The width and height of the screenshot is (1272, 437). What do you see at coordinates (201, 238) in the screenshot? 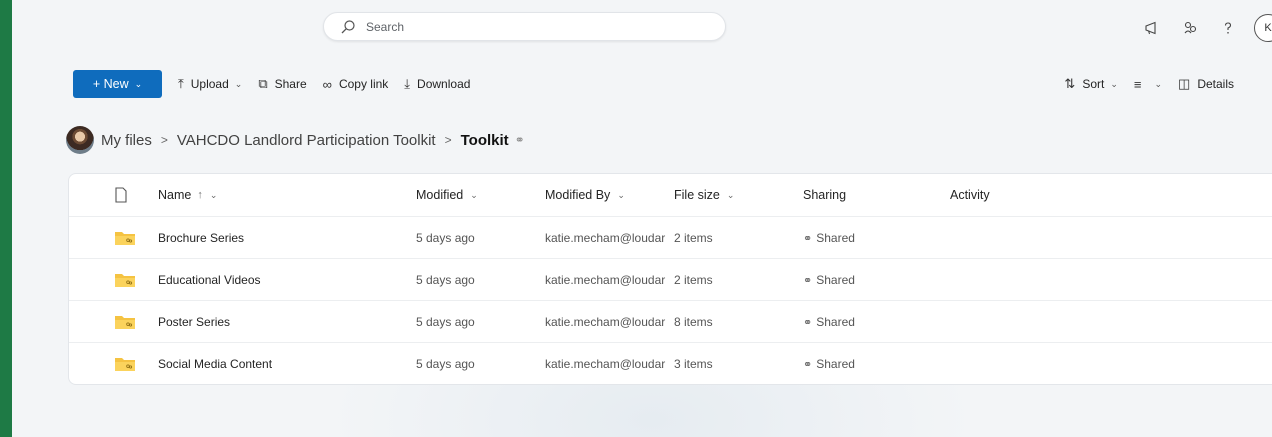
I see `file-name: Brochure Series` at bounding box center [201, 238].